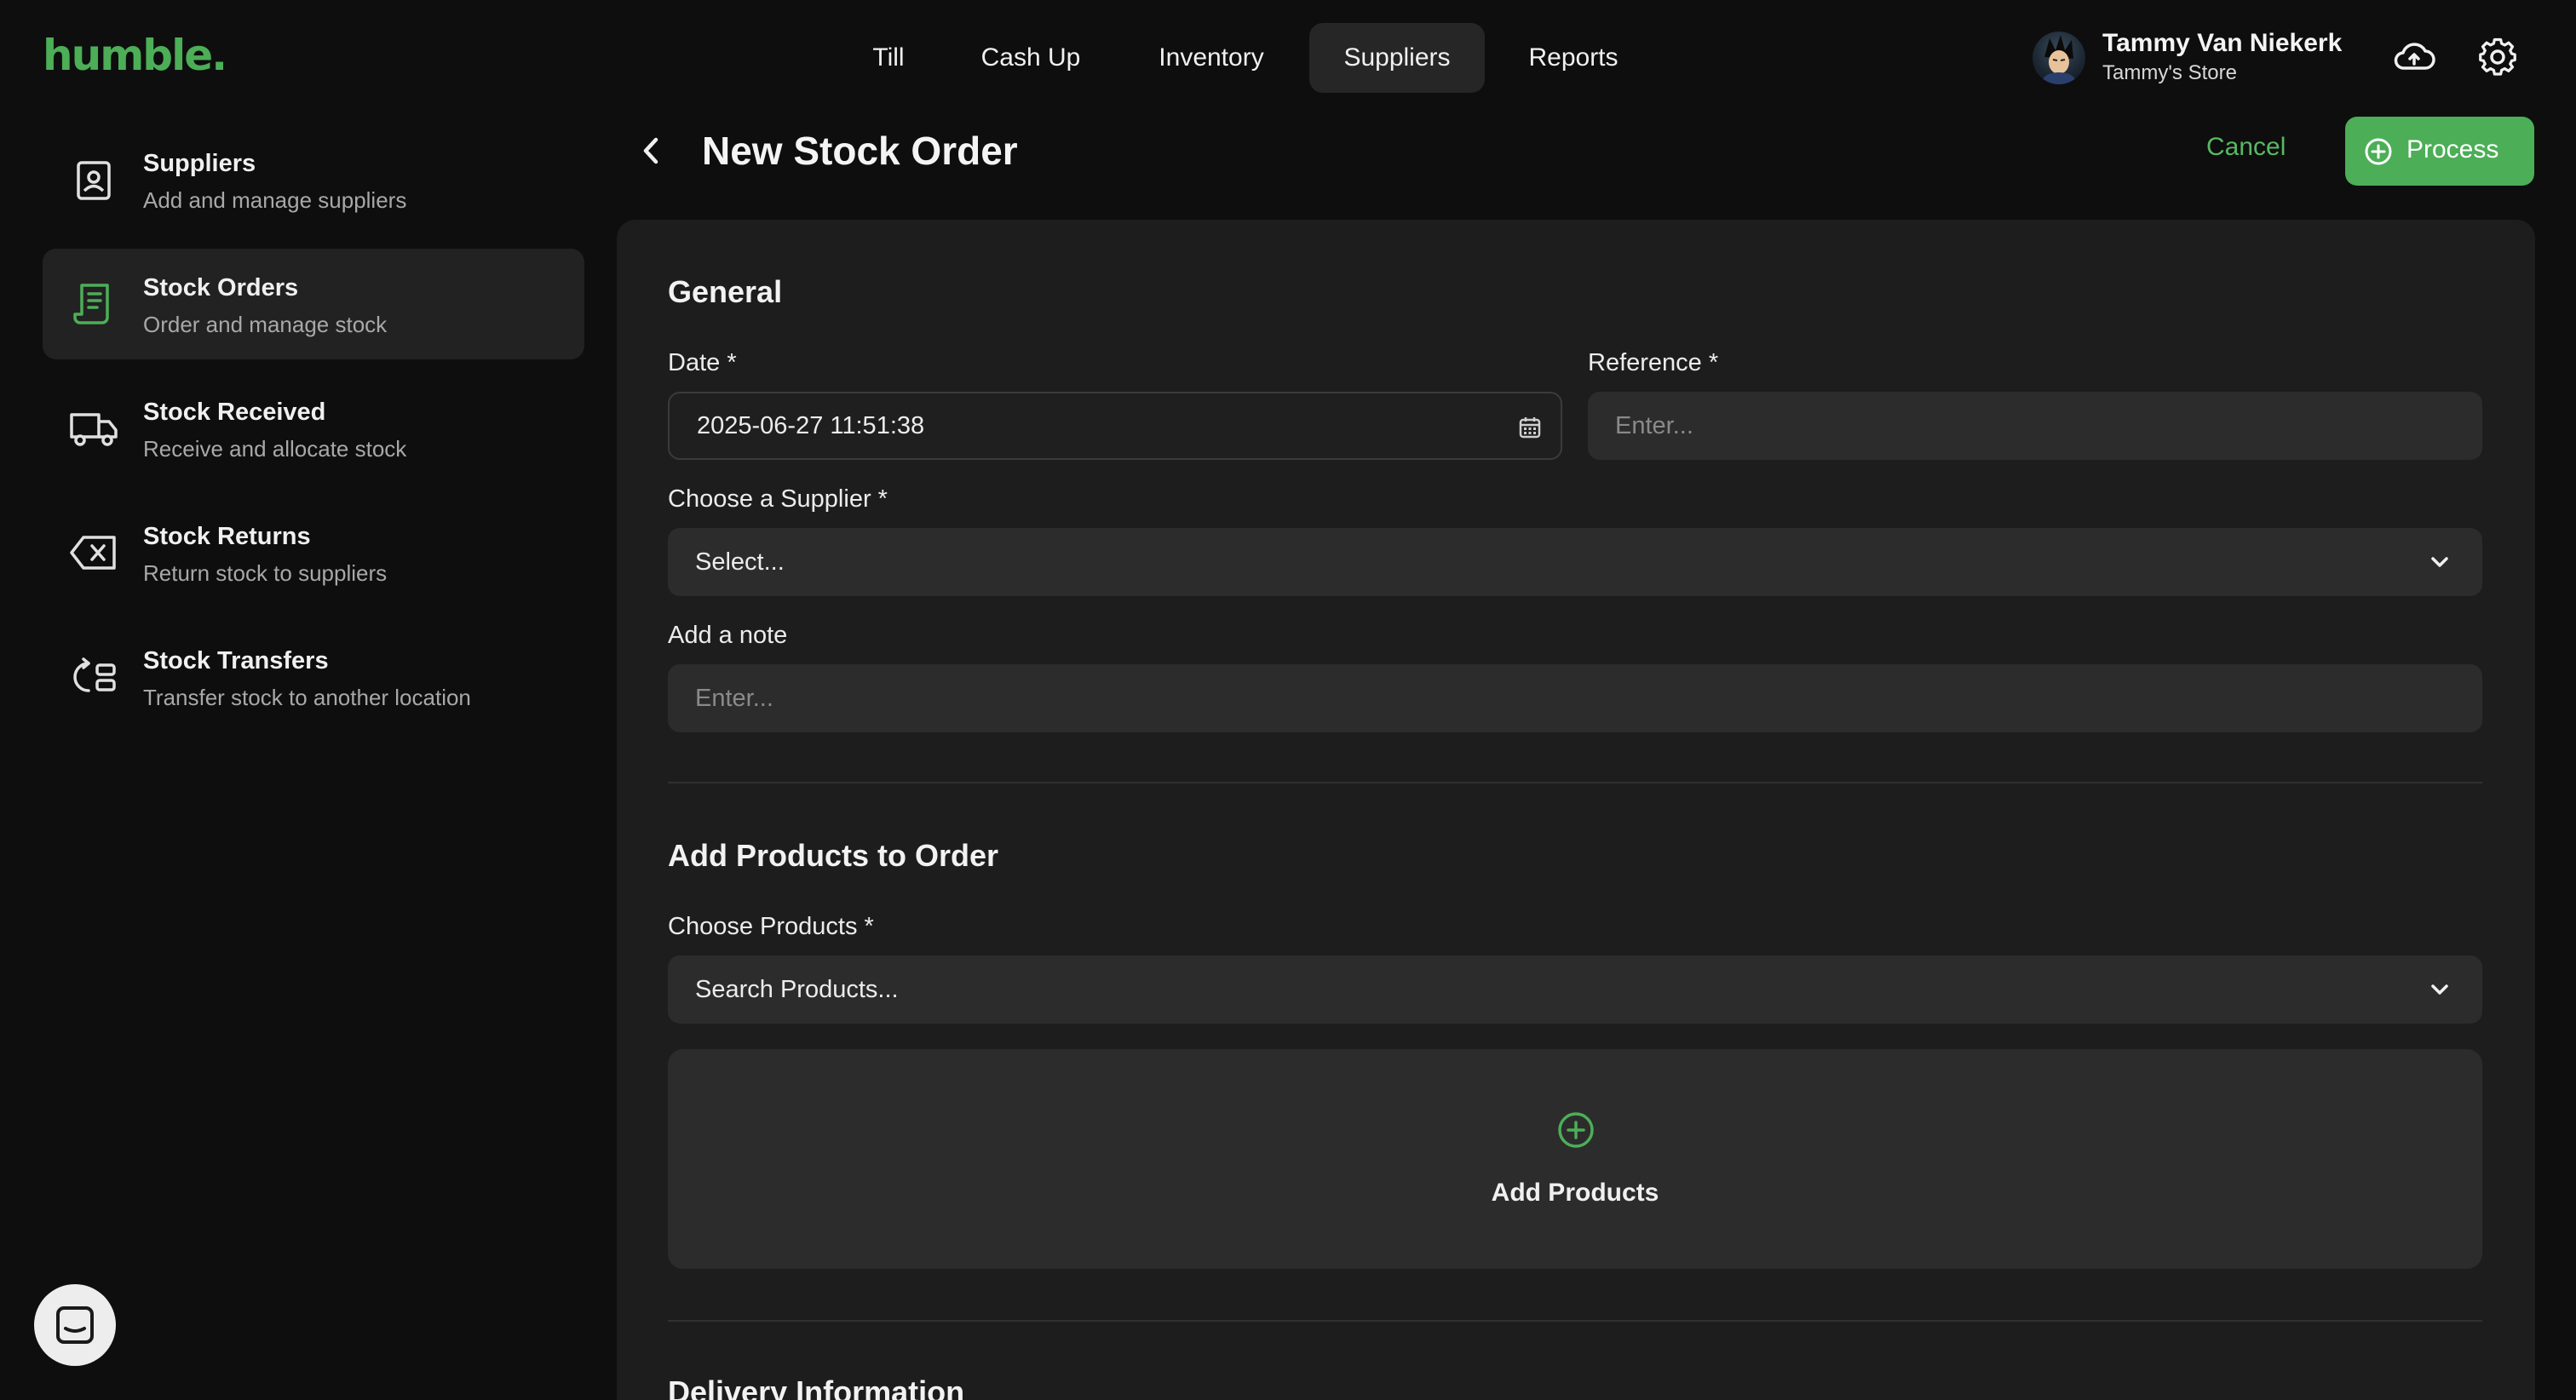 The width and height of the screenshot is (2576, 1400). I want to click on nav-inventory: Inventory, so click(1212, 58).